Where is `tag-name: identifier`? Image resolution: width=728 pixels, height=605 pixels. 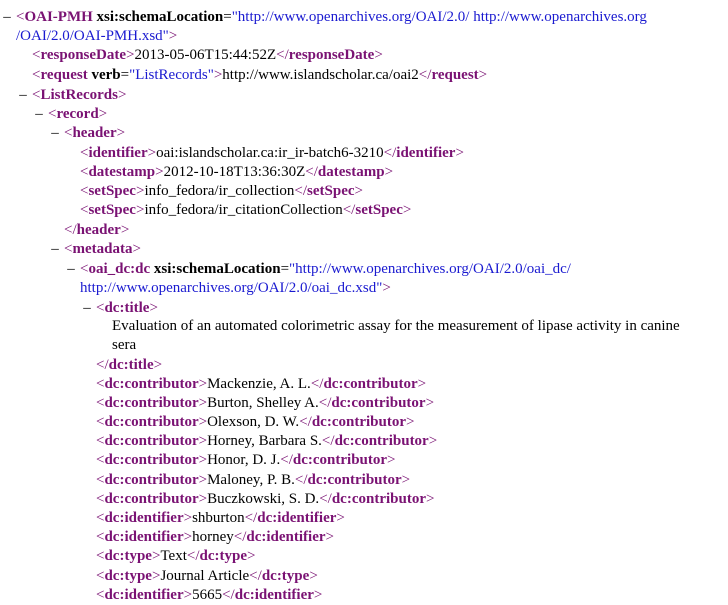
tag-name: identifier is located at coordinates (426, 153).